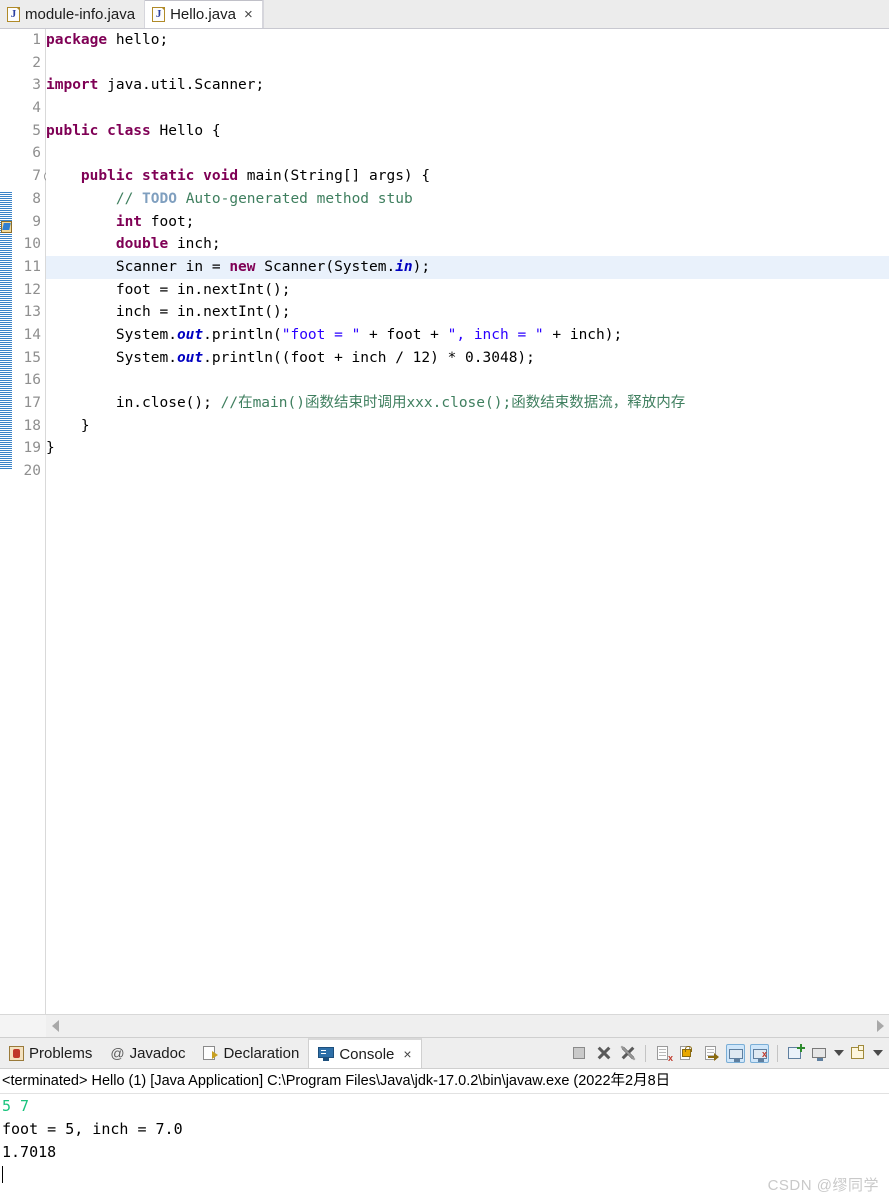 The width and height of the screenshot is (889, 1203). Describe the element at coordinates (36, 130) in the screenshot. I see `line-number: 5` at that location.